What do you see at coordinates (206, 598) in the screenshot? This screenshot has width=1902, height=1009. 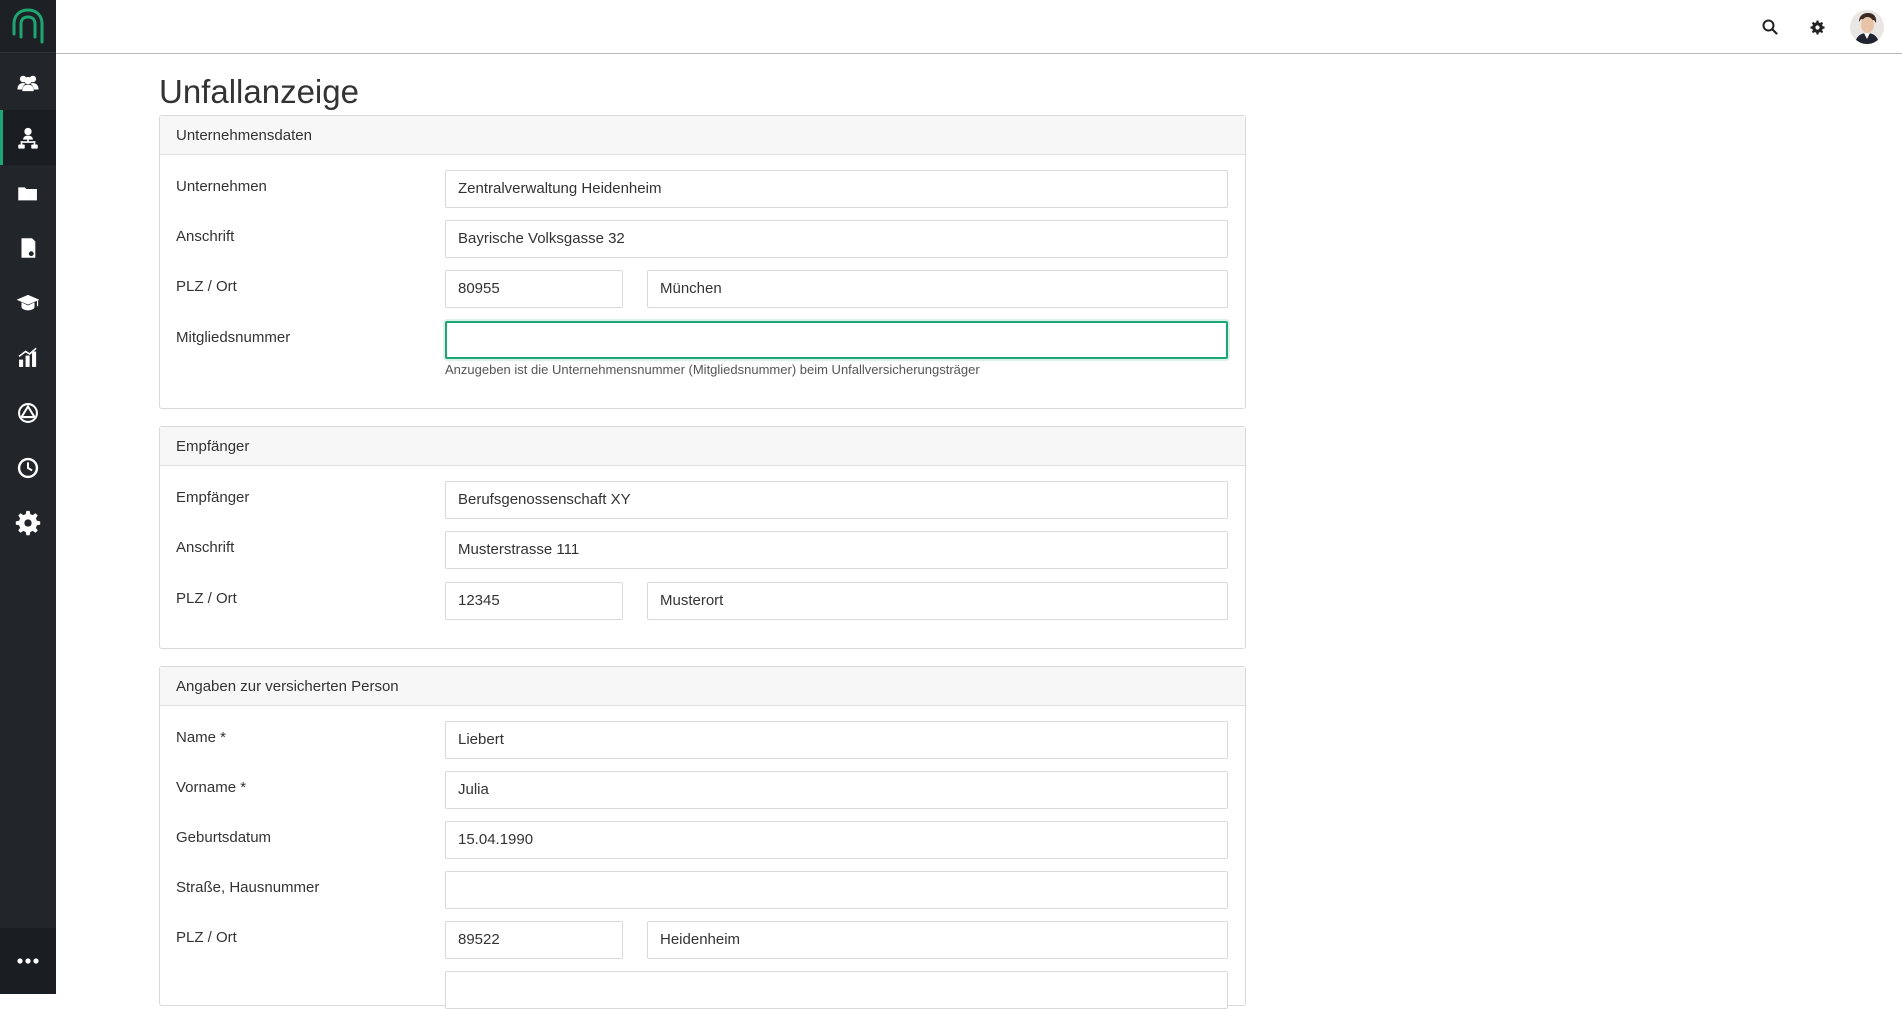 I see `recipient-zip-label: PLZ / Ort` at bounding box center [206, 598].